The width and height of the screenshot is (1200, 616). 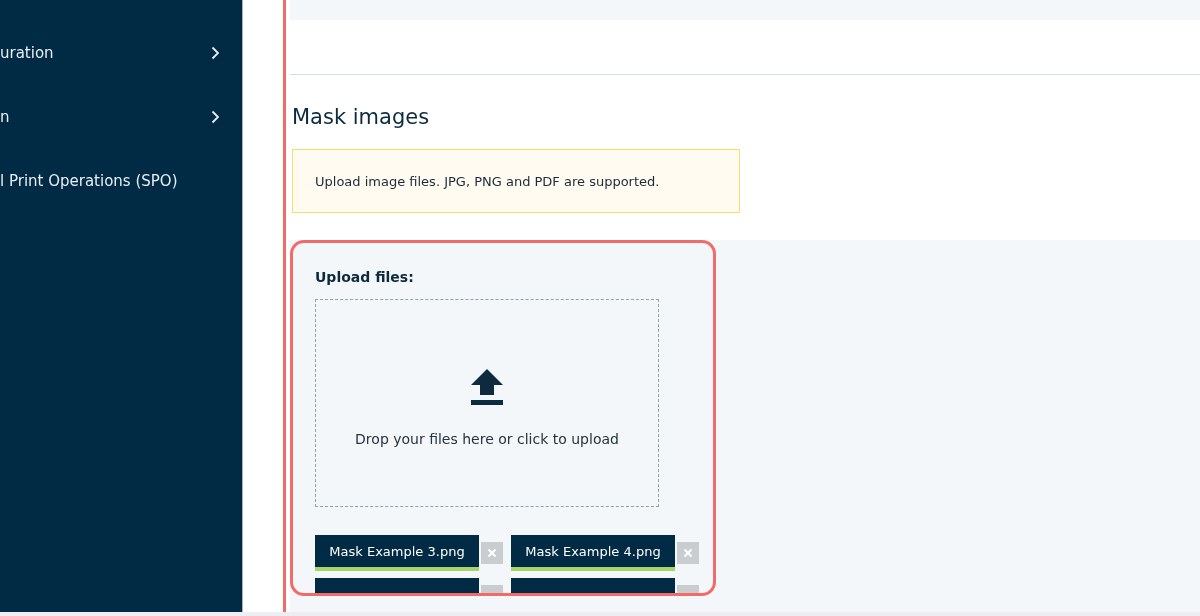 I want to click on upload-icon, so click(x=487, y=387).